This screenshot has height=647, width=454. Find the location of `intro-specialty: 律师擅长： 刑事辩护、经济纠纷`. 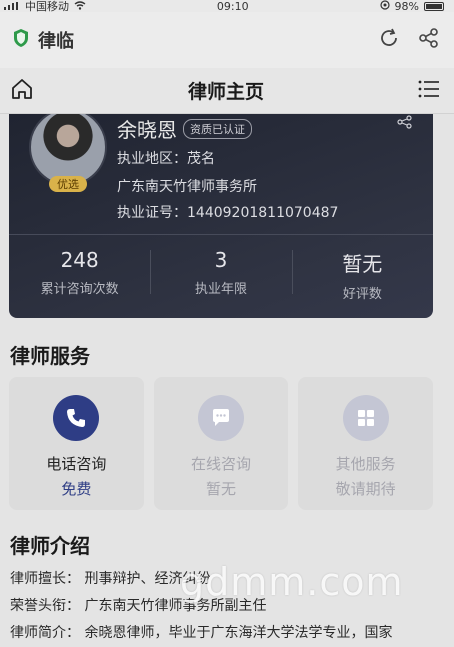

intro-specialty: 律师擅长： 刑事辩护、经济纠纷 is located at coordinates (110, 579).